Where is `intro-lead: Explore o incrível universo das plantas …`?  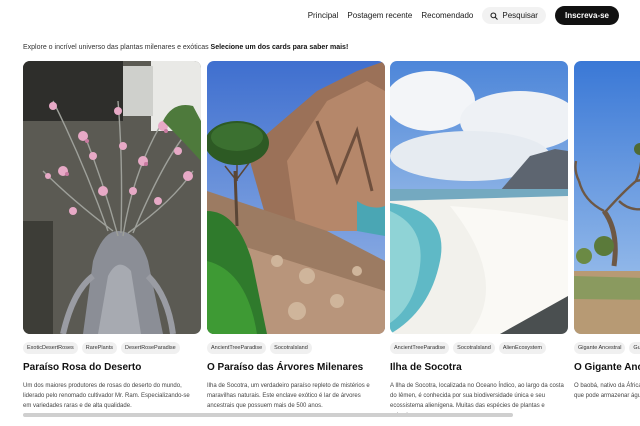
intro-lead: Explore o incrível universo das plantas … is located at coordinates (116, 47).